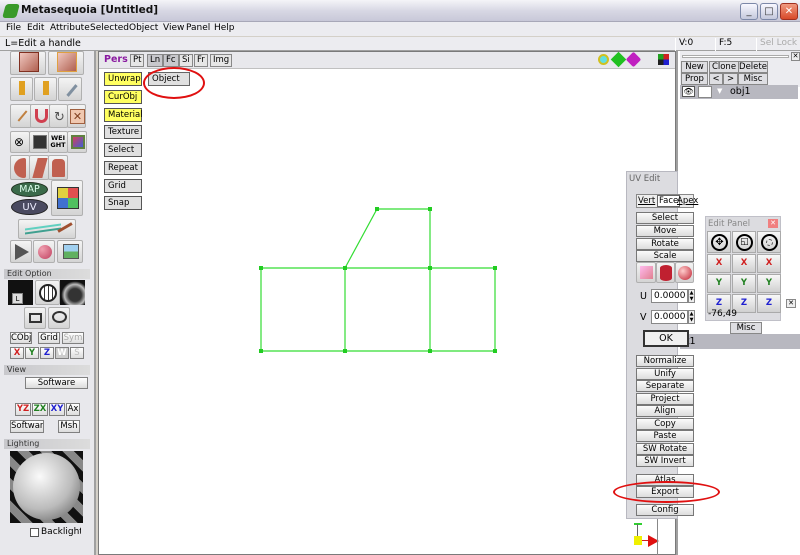 Image resolution: width=800 pixels, height=555 pixels. Describe the element at coordinates (39, 167) in the screenshot. I see `twist-tool` at that location.